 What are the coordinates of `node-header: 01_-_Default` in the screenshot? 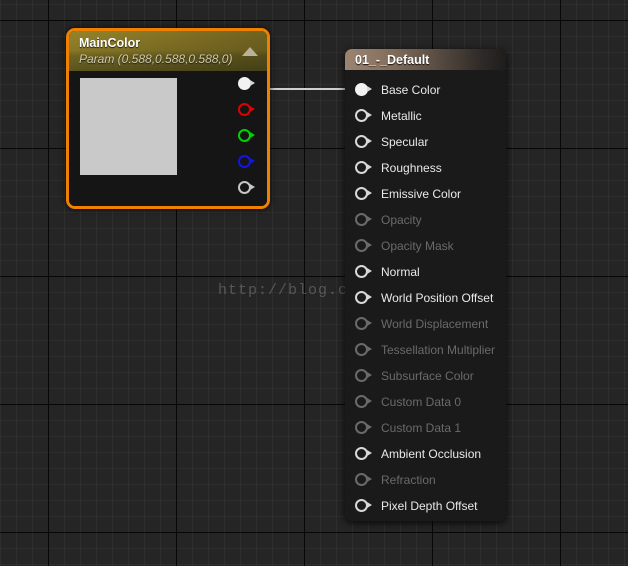 It's located at (425, 59).